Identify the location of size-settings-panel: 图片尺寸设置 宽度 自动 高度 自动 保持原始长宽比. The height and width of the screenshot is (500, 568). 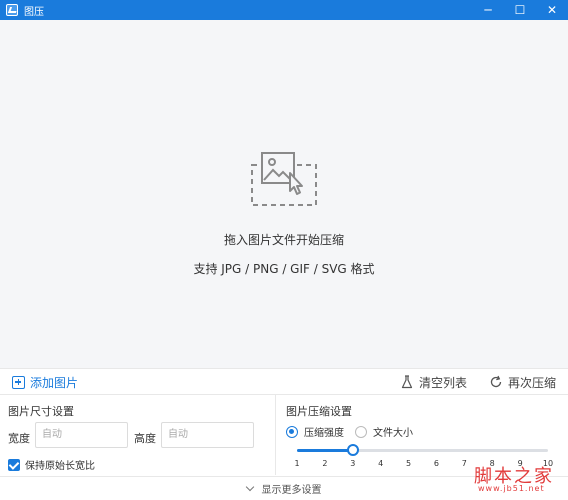
(138, 435).